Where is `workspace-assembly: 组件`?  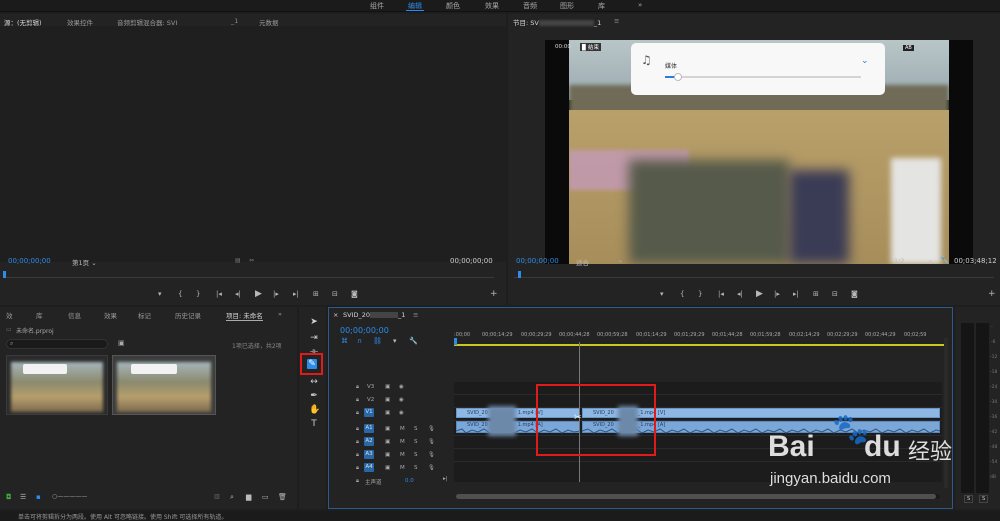 workspace-assembly: 组件 is located at coordinates (377, 6).